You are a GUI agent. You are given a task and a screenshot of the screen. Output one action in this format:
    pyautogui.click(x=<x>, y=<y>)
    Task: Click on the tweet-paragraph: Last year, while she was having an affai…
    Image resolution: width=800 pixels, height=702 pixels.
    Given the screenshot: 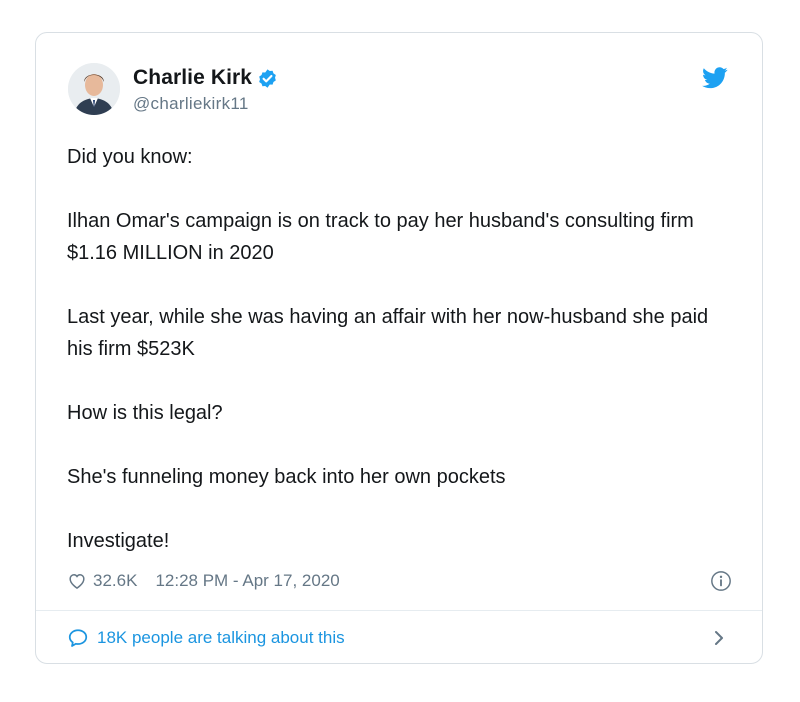 What is the action you would take?
    pyautogui.click(x=388, y=333)
    